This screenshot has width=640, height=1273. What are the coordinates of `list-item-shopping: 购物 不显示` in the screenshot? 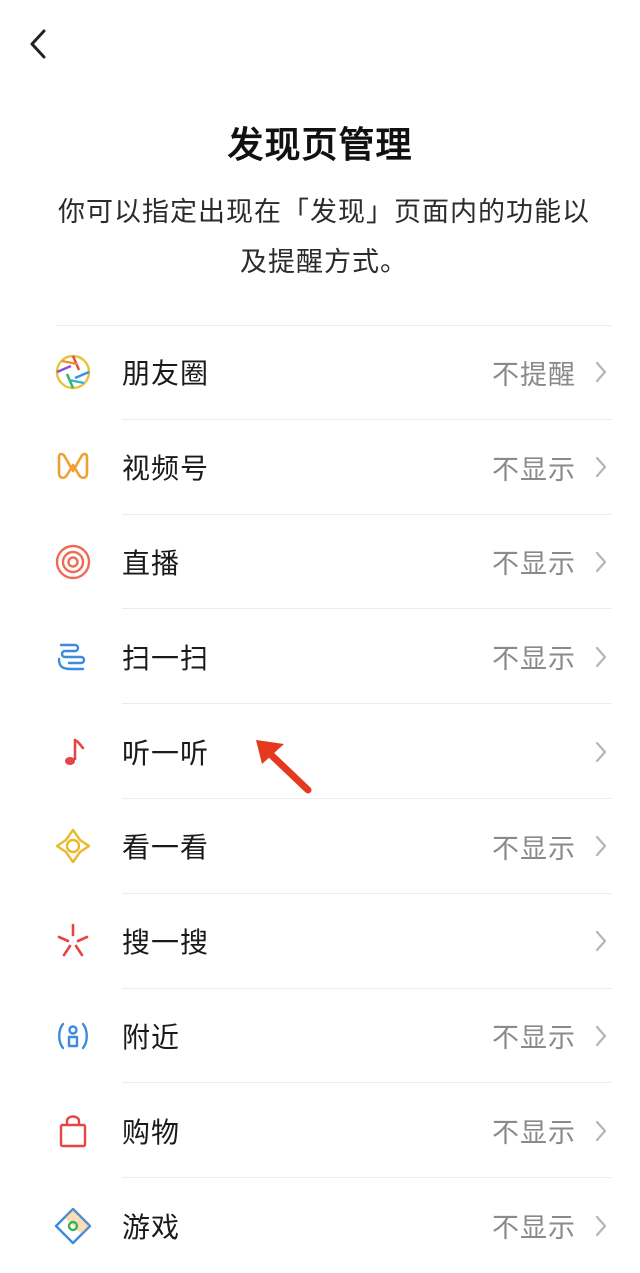 It's located at (320, 1130).